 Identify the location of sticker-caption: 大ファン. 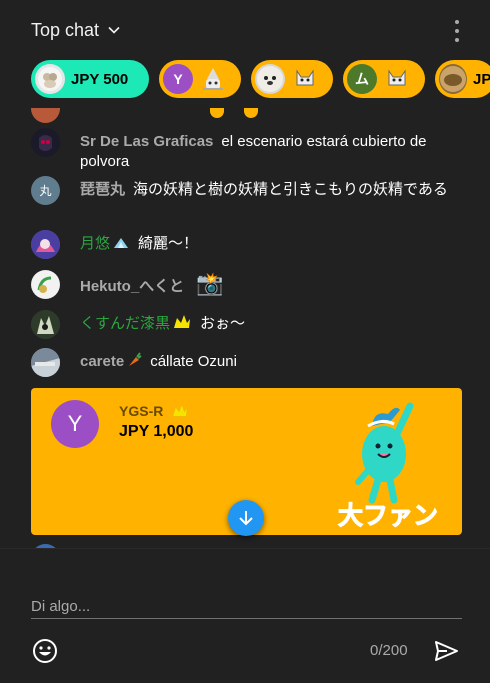
(388, 515).